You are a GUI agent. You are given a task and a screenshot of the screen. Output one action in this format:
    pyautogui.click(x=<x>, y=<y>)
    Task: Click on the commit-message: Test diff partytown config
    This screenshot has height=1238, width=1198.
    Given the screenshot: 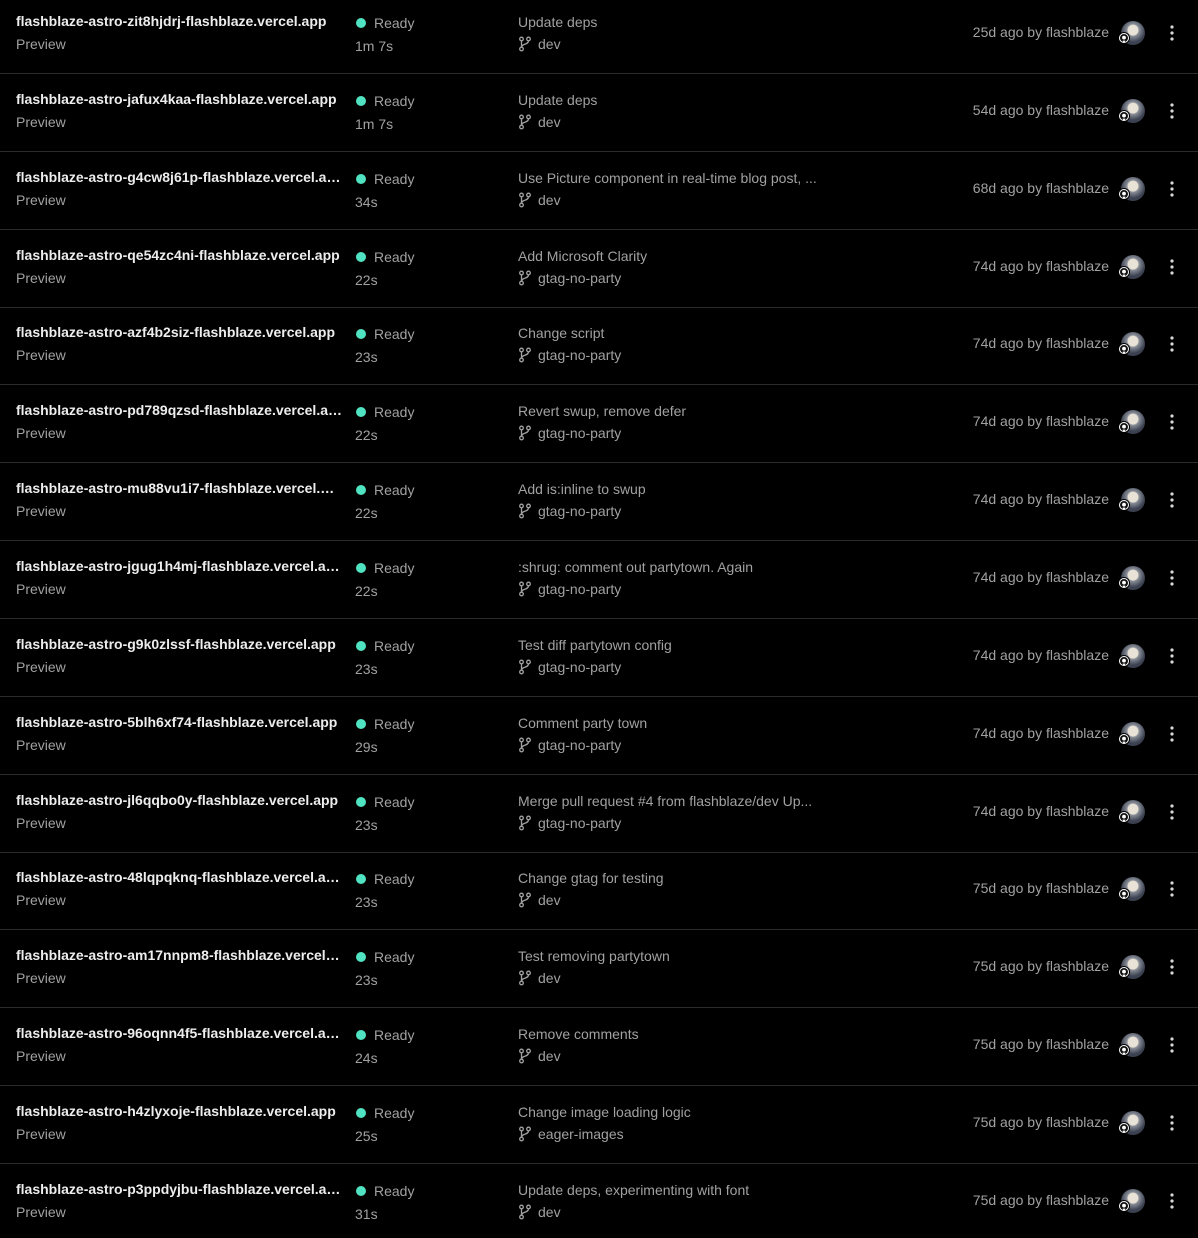 What is the action you would take?
    pyautogui.click(x=679, y=645)
    